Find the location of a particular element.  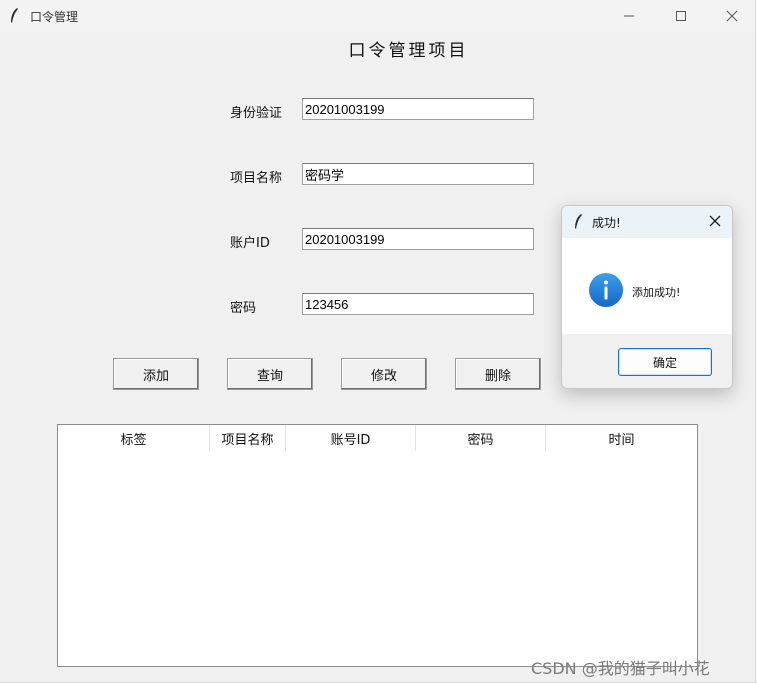

dialog-close-icon is located at coordinates (715, 221).